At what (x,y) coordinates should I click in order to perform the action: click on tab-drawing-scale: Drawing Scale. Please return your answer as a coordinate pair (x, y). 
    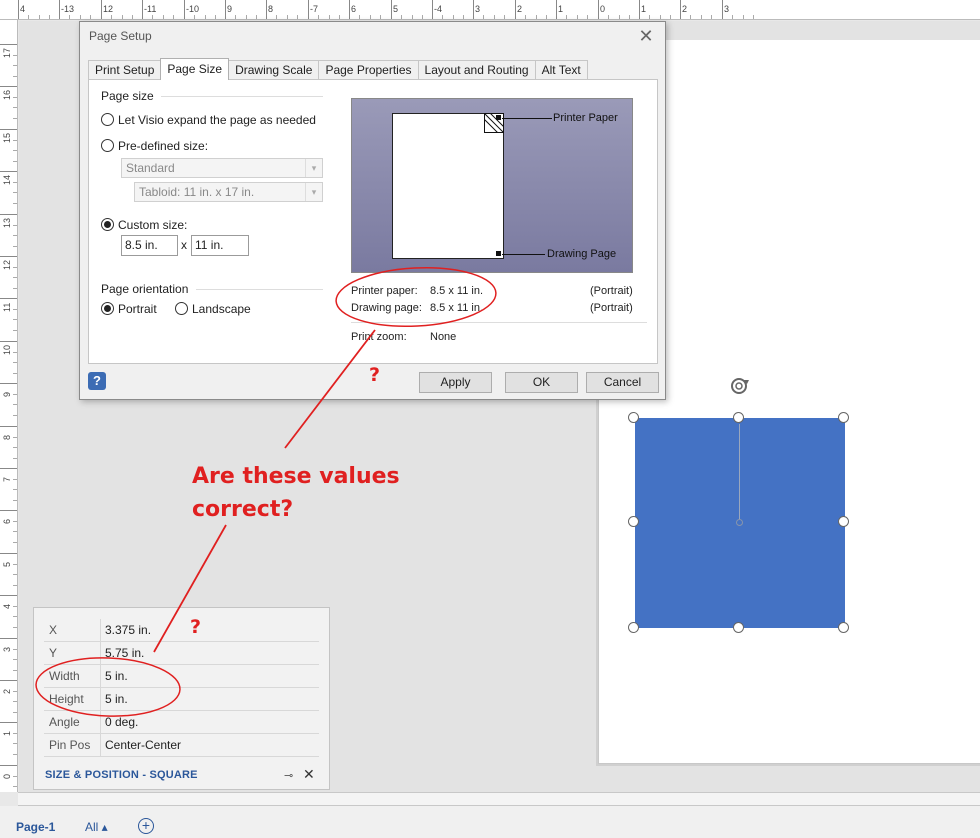
    Looking at the image, I should click on (274, 70).